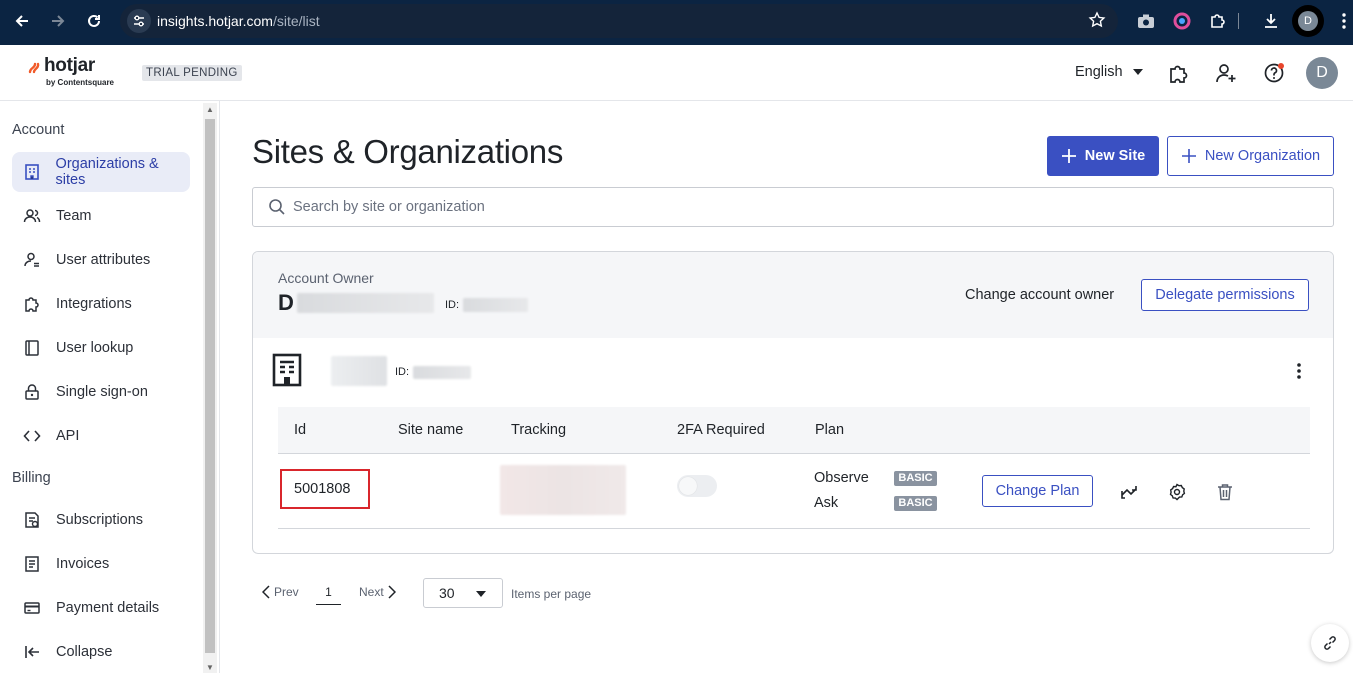  I want to click on collapse-icon, so click(32, 652).